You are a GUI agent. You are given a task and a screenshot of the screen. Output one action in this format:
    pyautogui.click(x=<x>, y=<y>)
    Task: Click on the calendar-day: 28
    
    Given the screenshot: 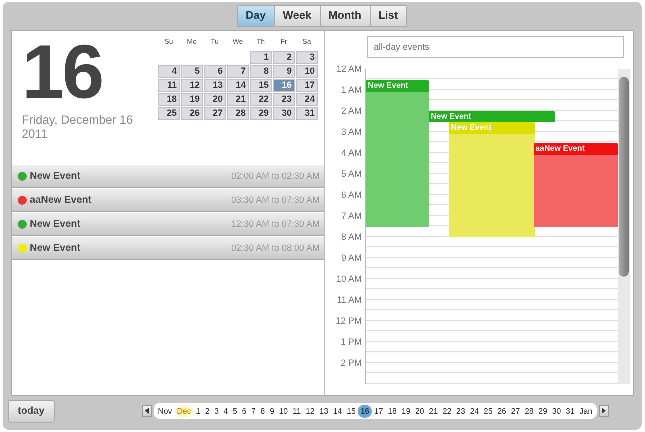 What is the action you would take?
    pyautogui.click(x=238, y=113)
    